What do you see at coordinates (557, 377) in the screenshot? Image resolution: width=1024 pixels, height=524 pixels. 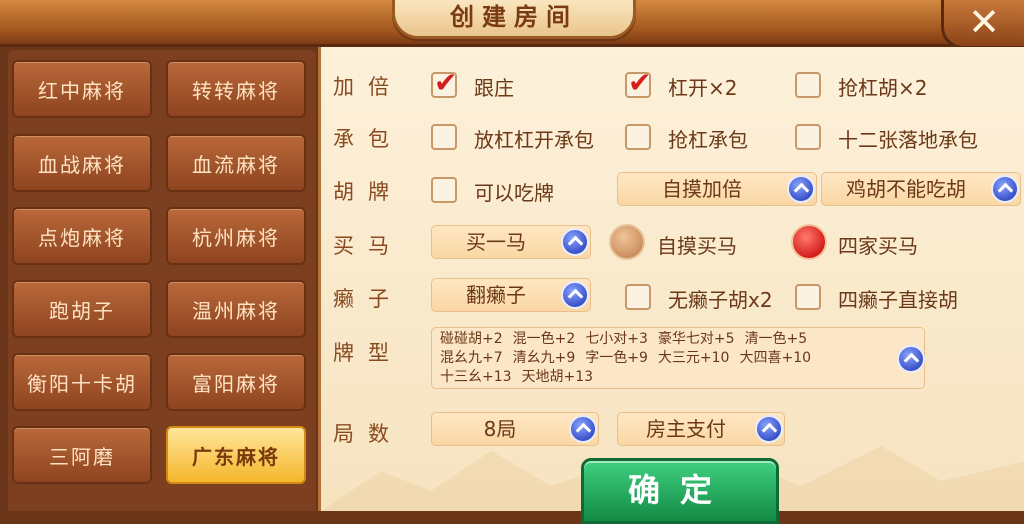 I see `hand-type: 天地胡+13` at bounding box center [557, 377].